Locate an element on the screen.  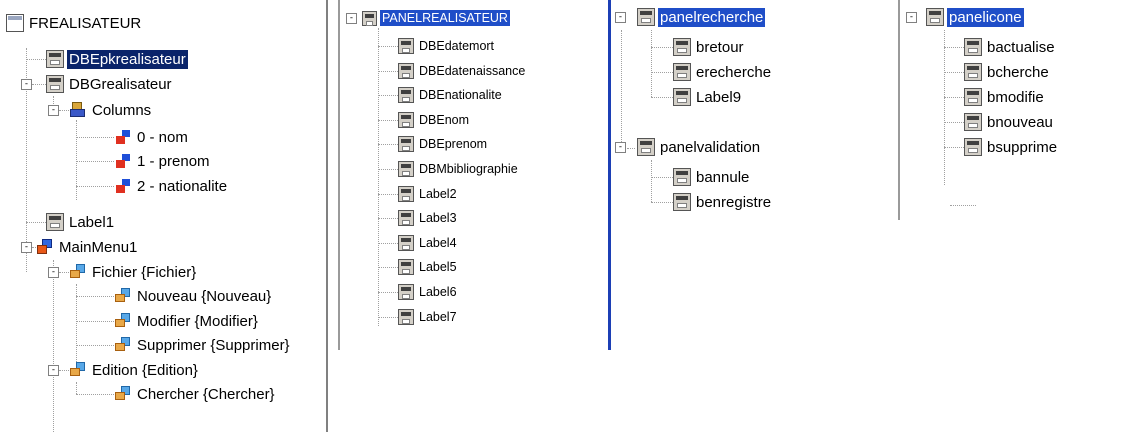
tree-node-chercher: Chercher {Chercher} is located at coordinates (195, 394).